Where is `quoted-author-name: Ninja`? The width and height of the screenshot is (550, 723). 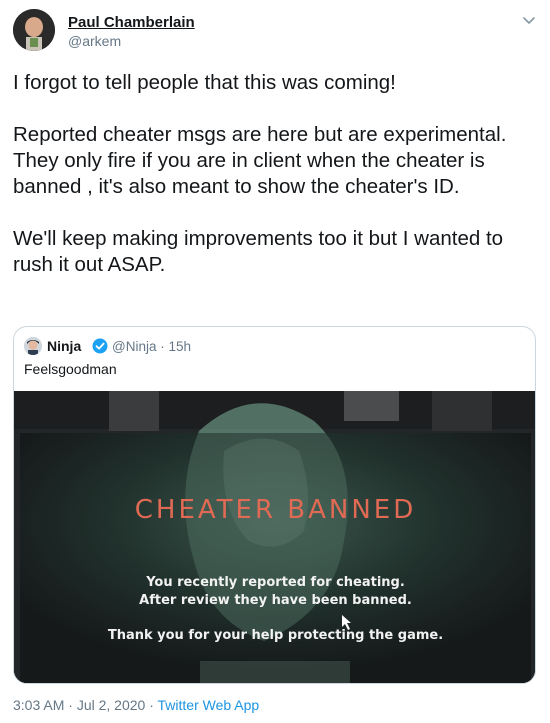 quoted-author-name: Ninja is located at coordinates (64, 346).